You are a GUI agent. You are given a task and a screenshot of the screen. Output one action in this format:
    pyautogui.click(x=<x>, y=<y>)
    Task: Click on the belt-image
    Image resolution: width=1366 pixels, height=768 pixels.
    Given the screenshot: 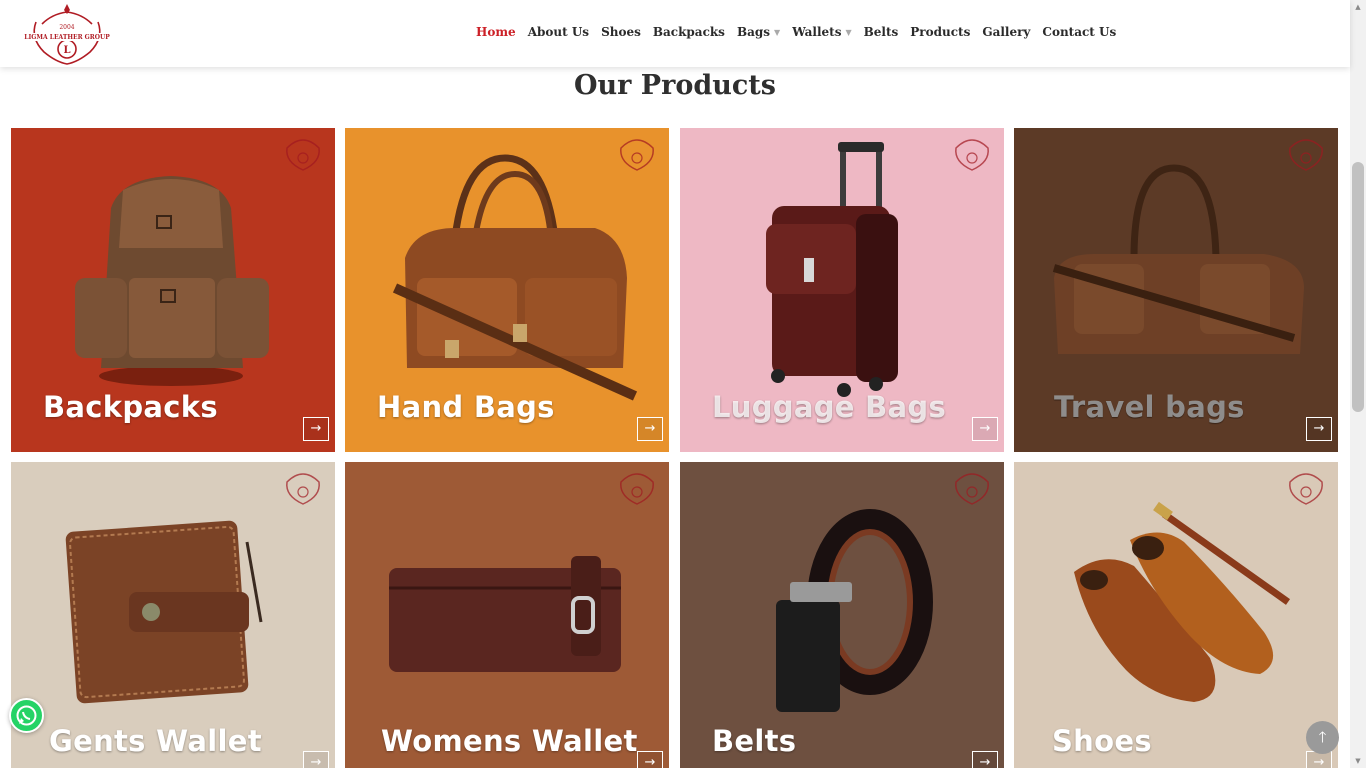 What is the action you would take?
    pyautogui.click(x=842, y=615)
    